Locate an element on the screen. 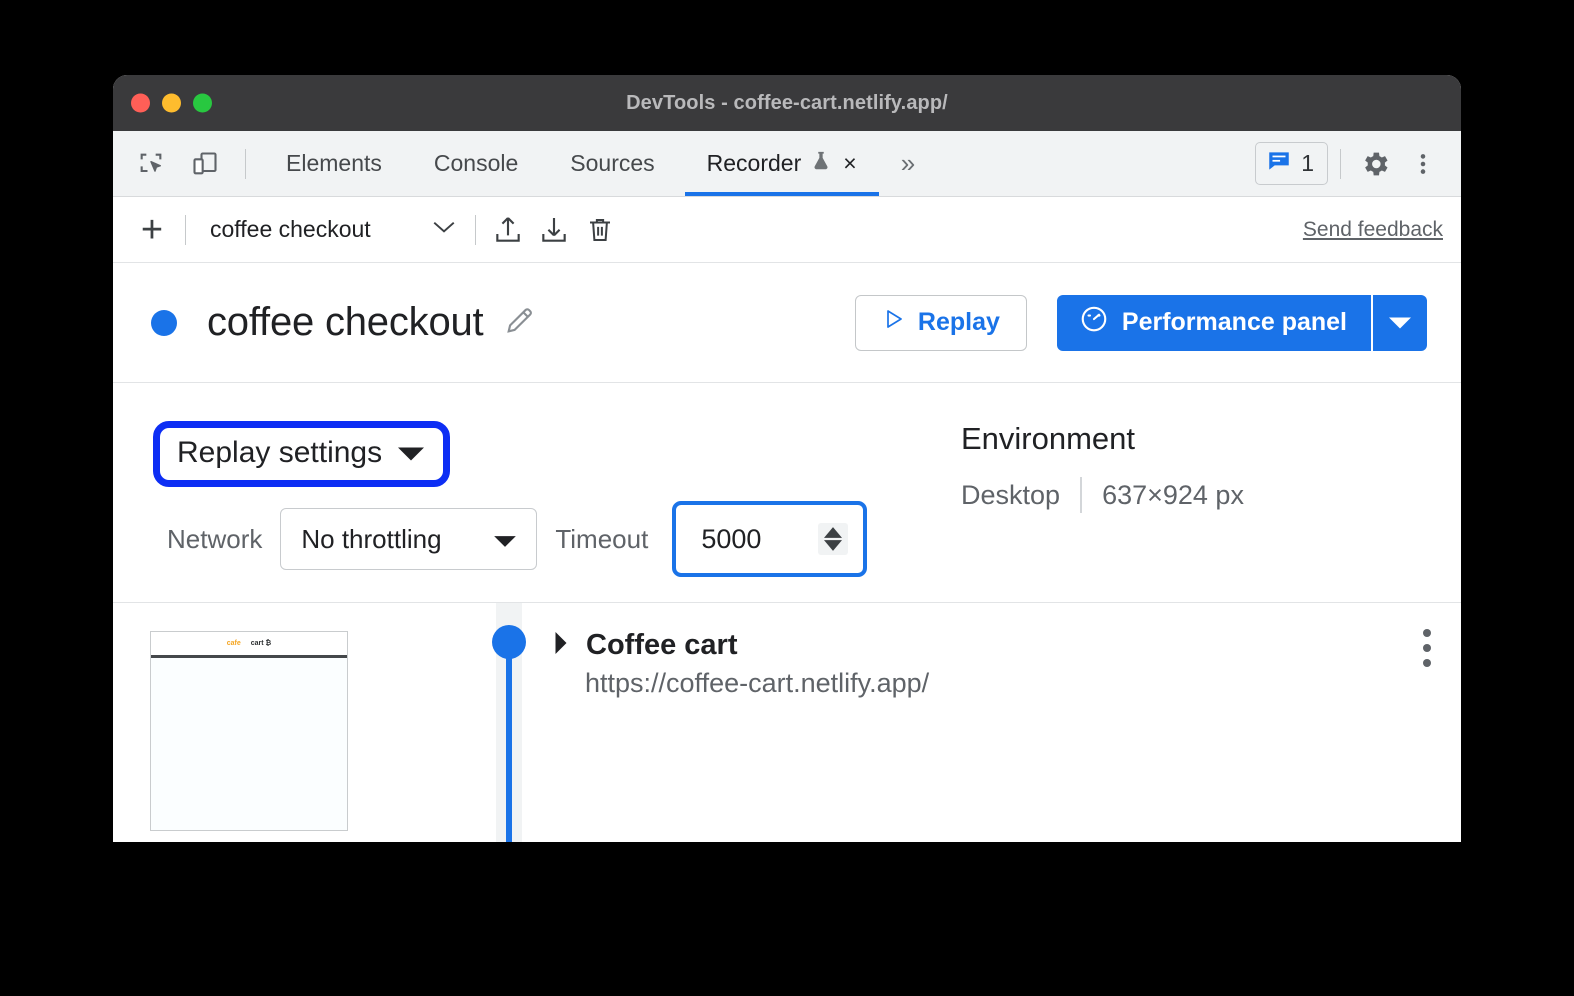  more-vertical-icon is located at coordinates (1423, 164).